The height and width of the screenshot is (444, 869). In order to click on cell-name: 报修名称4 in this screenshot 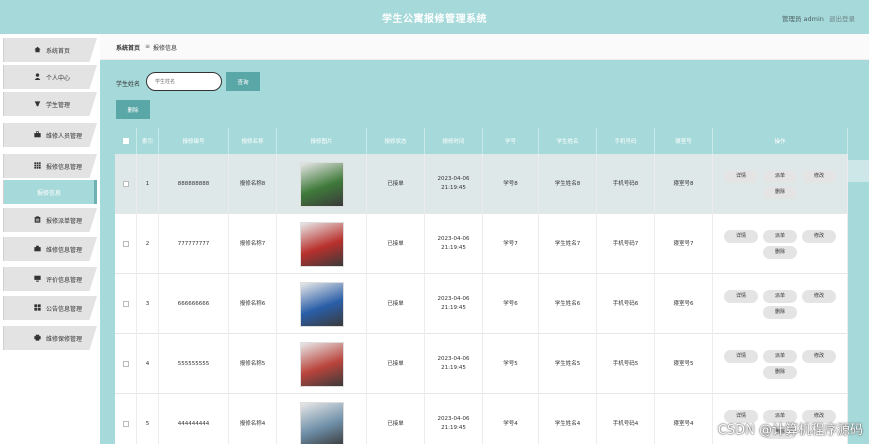, I will do `click(253, 419)`.